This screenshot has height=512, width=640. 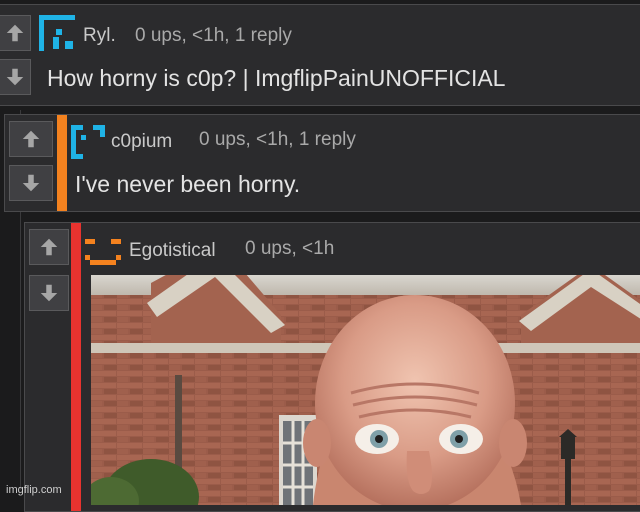 I want to click on username: Egotistical, so click(x=172, y=251).